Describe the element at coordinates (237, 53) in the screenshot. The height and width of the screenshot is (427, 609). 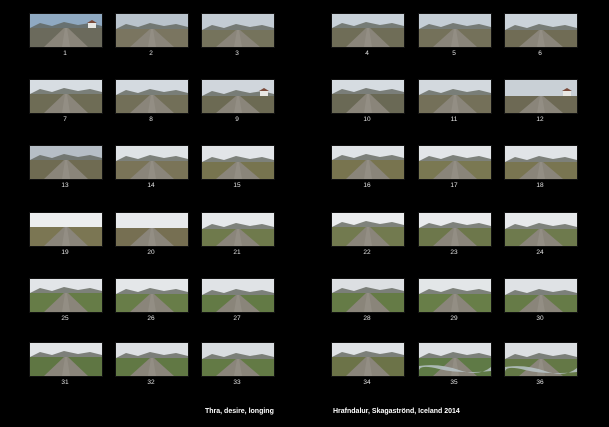
I see `frame-number: 3` at that location.